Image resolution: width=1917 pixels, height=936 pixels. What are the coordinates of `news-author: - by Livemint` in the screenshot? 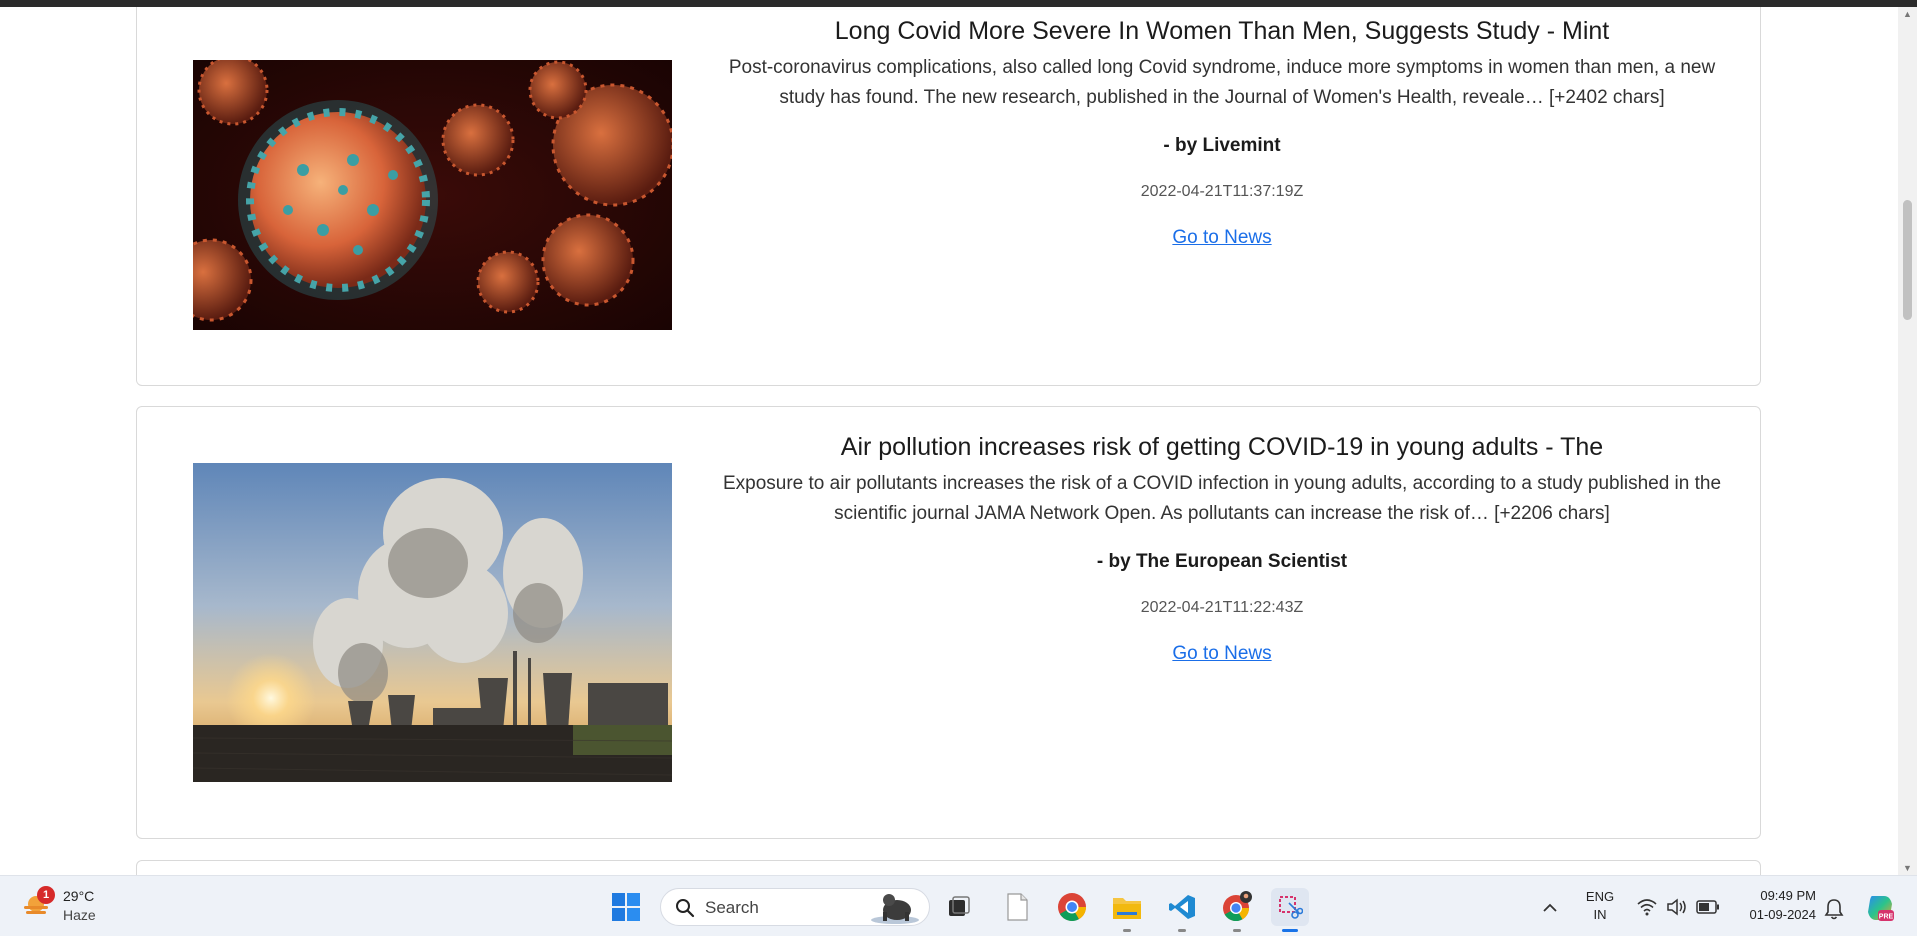 It's located at (1222, 145).